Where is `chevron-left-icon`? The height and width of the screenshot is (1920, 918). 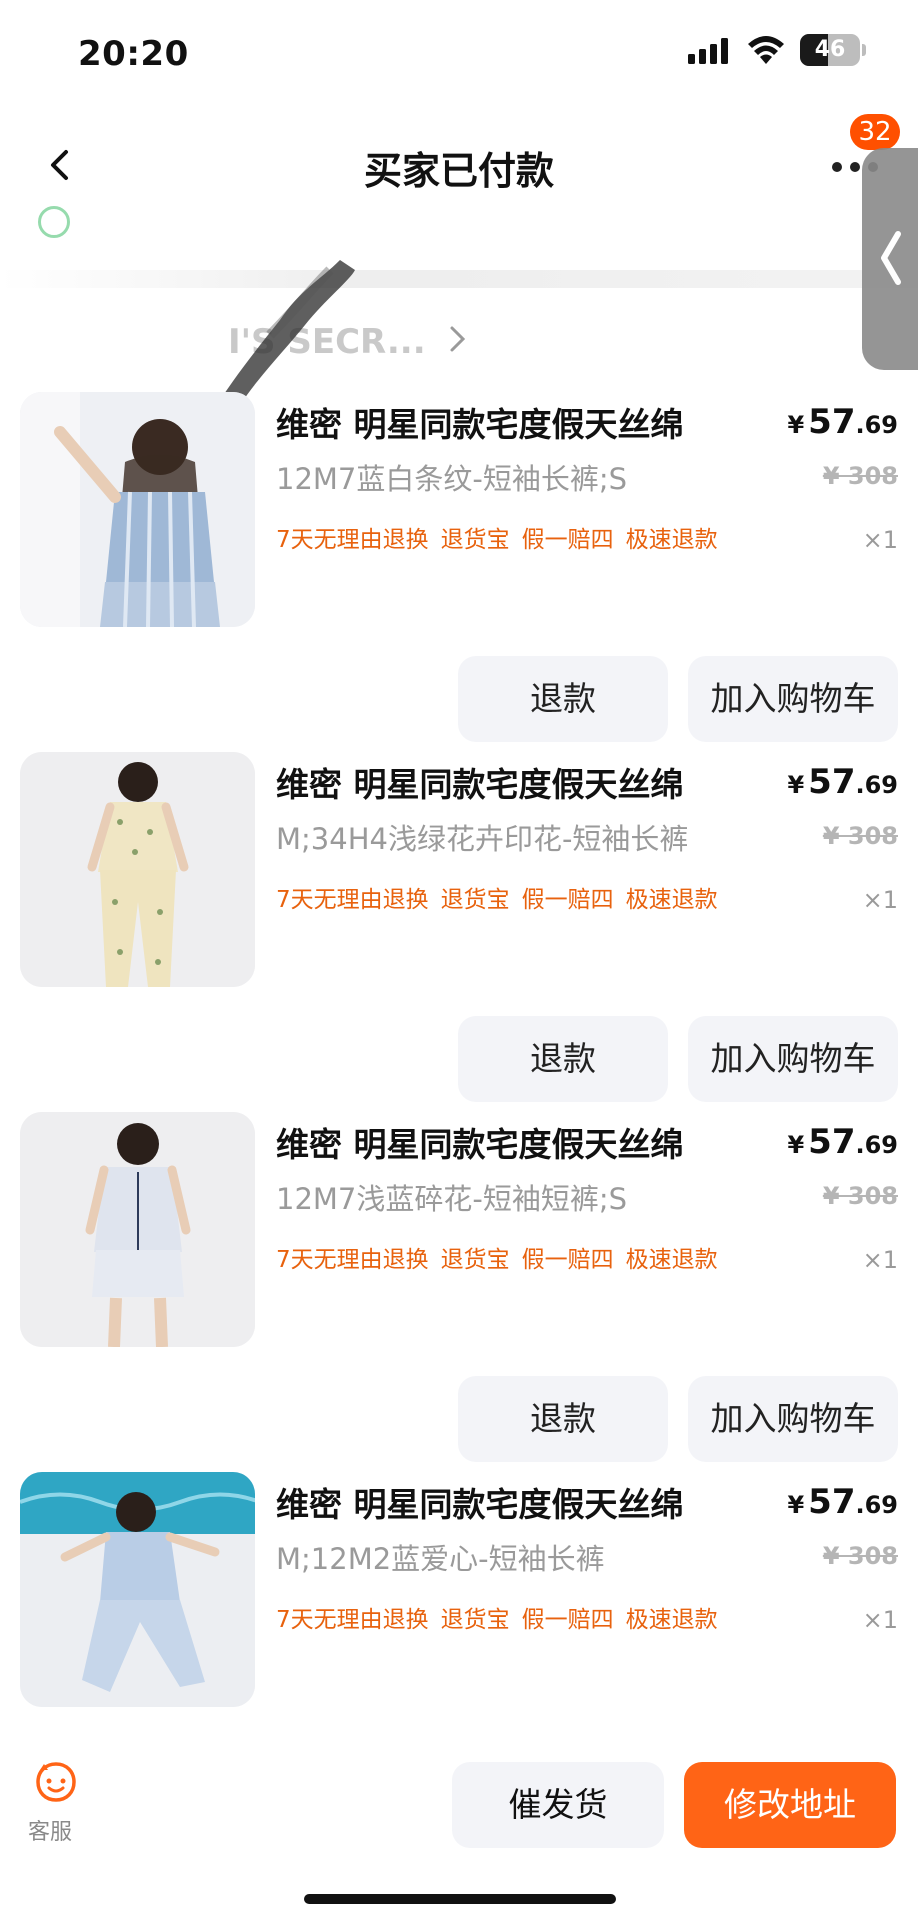 chevron-left-icon is located at coordinates (891, 258).